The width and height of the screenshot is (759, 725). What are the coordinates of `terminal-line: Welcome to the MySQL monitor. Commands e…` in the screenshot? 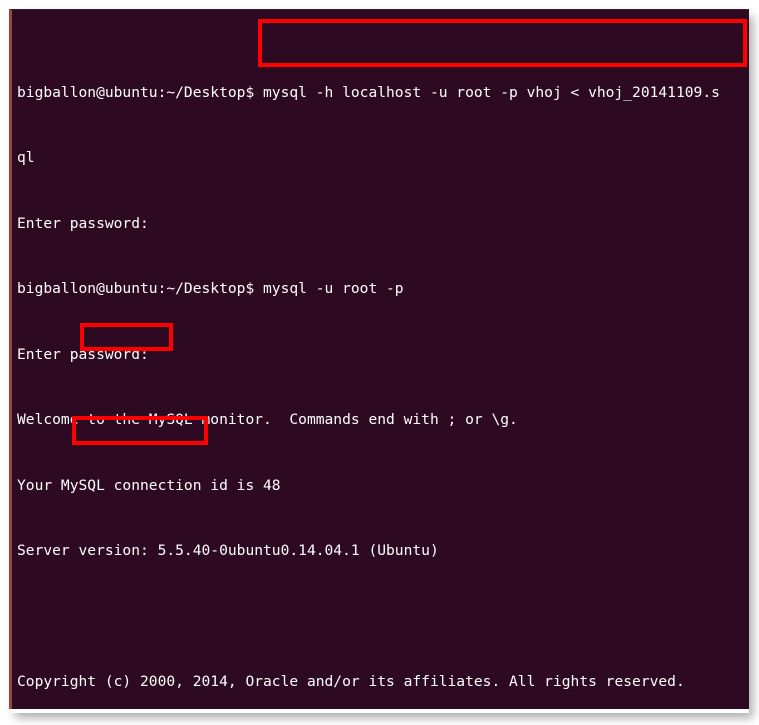 It's located at (267, 420).